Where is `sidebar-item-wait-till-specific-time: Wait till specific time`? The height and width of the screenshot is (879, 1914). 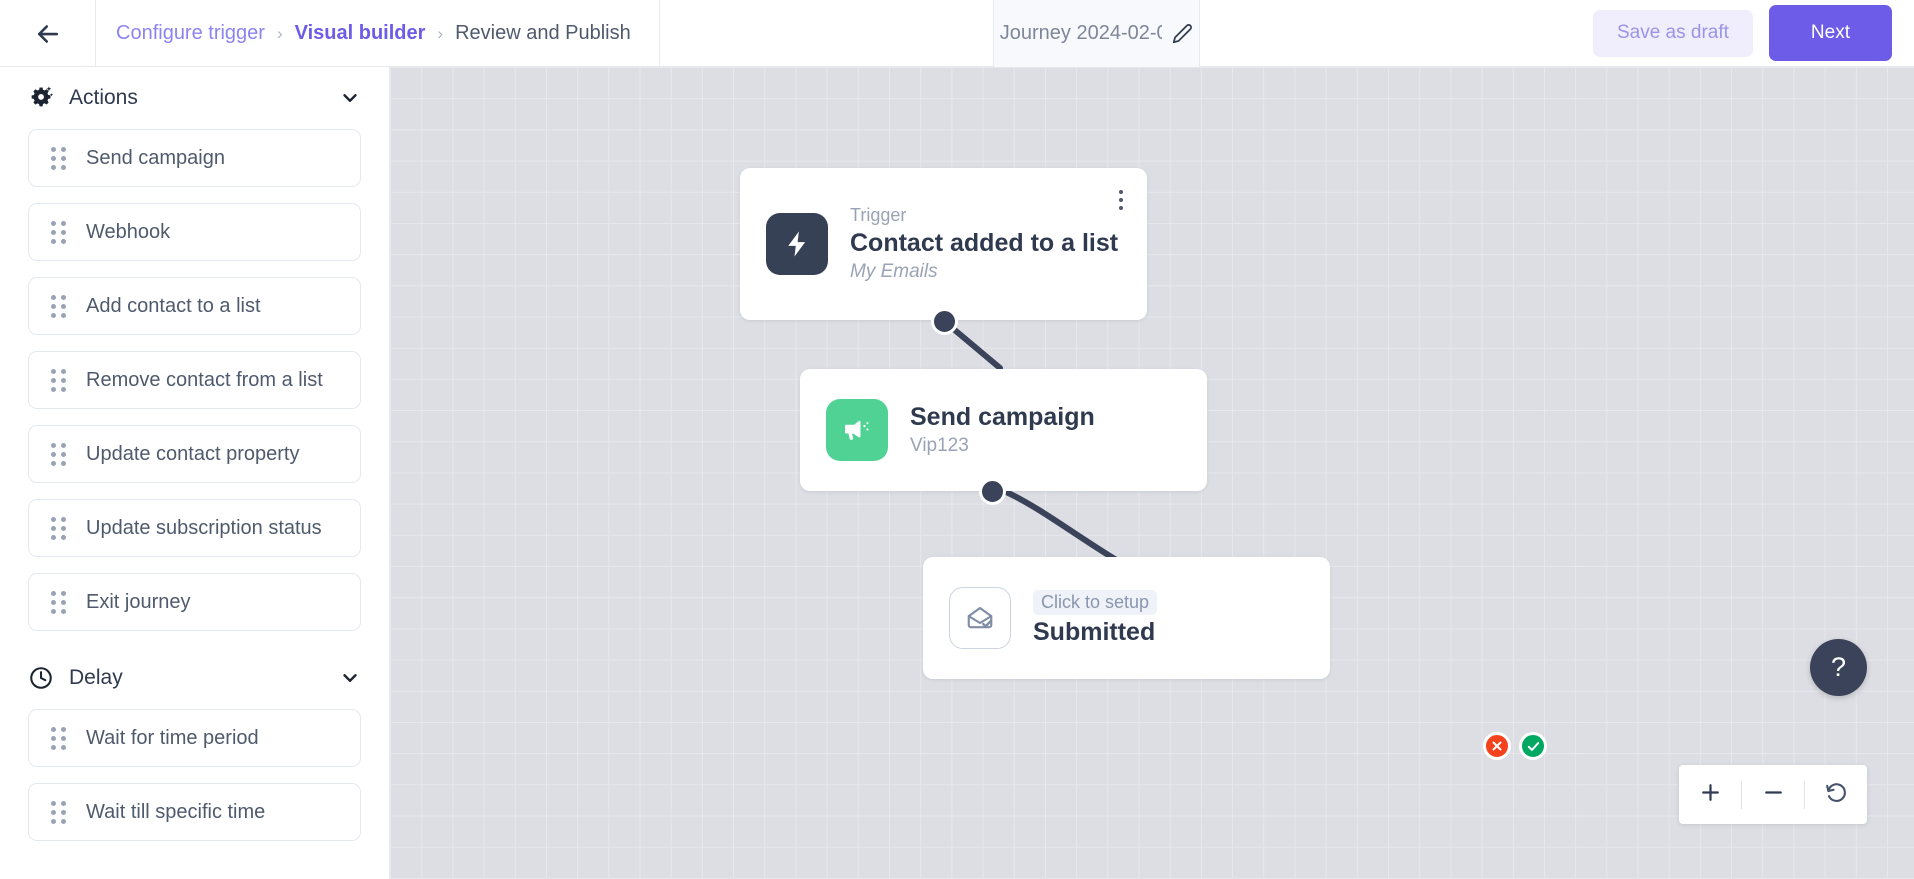 sidebar-item-wait-till-specific-time: Wait till specific time is located at coordinates (194, 812).